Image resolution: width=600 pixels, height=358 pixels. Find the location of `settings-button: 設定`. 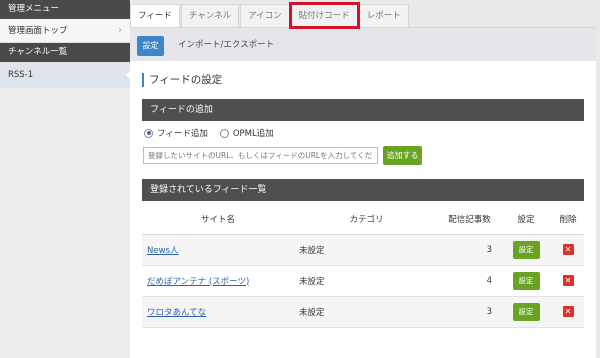

settings-button: 設定 is located at coordinates (150, 46).